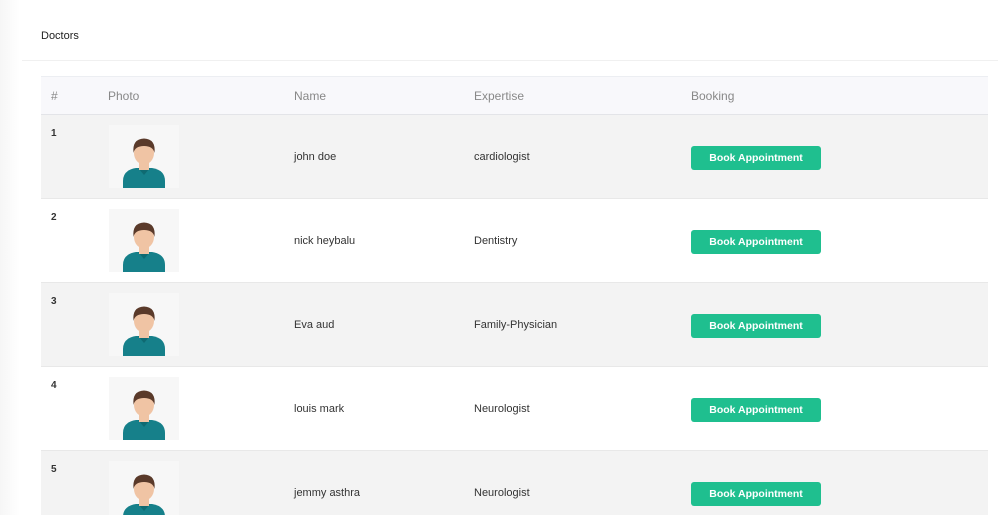 This screenshot has height=515, width=998. Describe the element at coordinates (327, 493) in the screenshot. I see `doctor-name: jemmy asthra` at that location.